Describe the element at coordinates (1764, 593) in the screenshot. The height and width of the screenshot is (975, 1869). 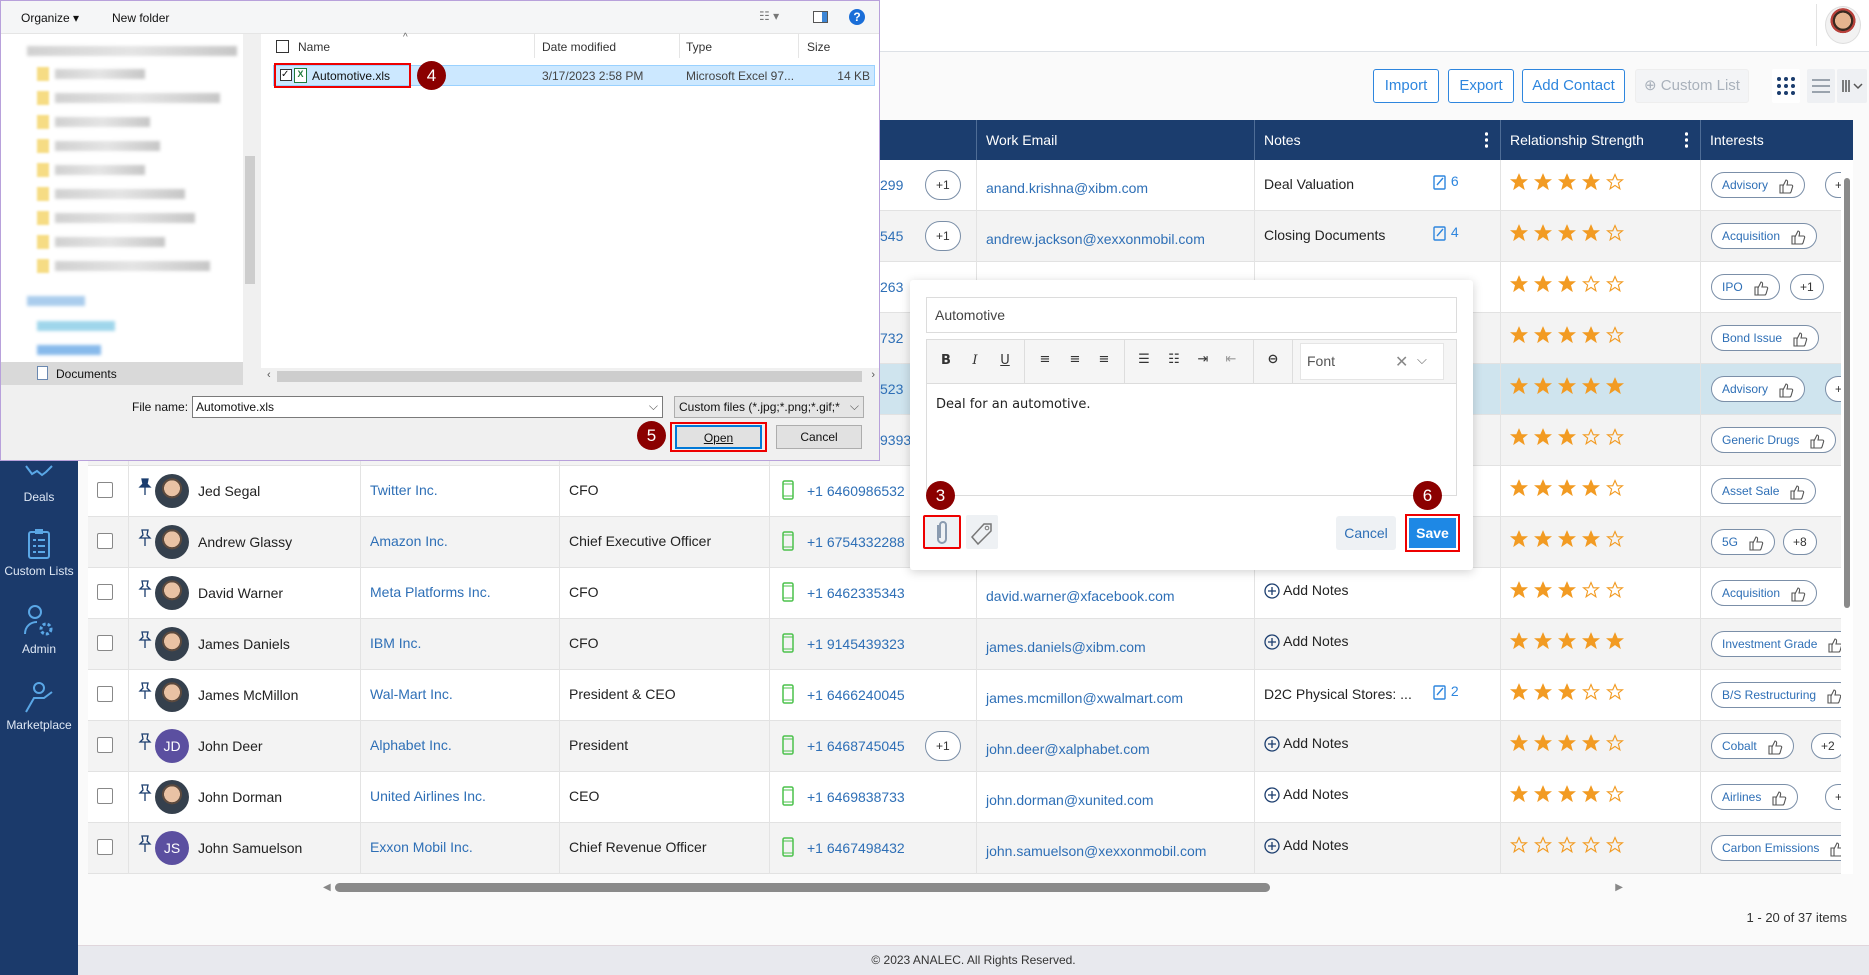
I see `interest-tag: Acquisition` at that location.